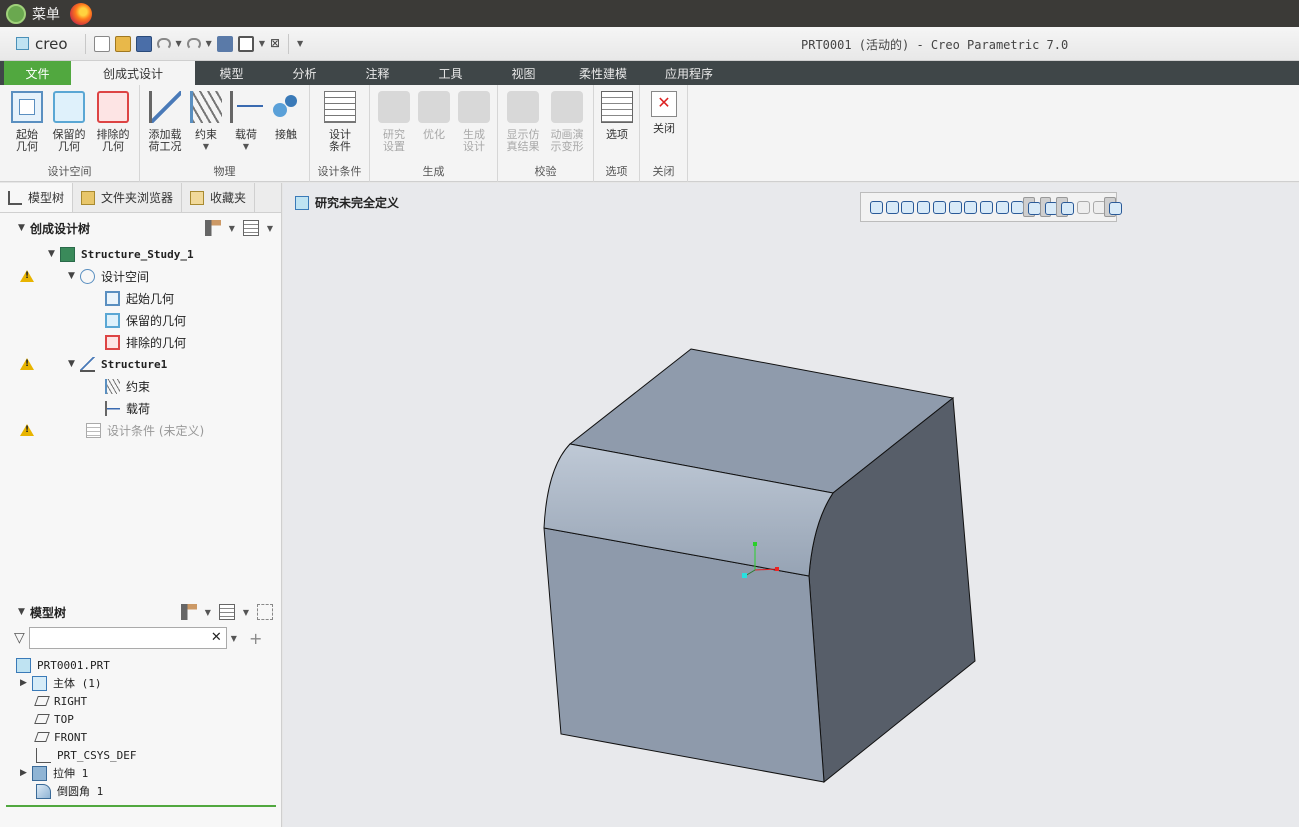 The width and height of the screenshot is (1299, 827). What do you see at coordinates (145, 320) in the screenshot?
I see `tree-node-keep-geometry: 保留的几何` at bounding box center [145, 320].